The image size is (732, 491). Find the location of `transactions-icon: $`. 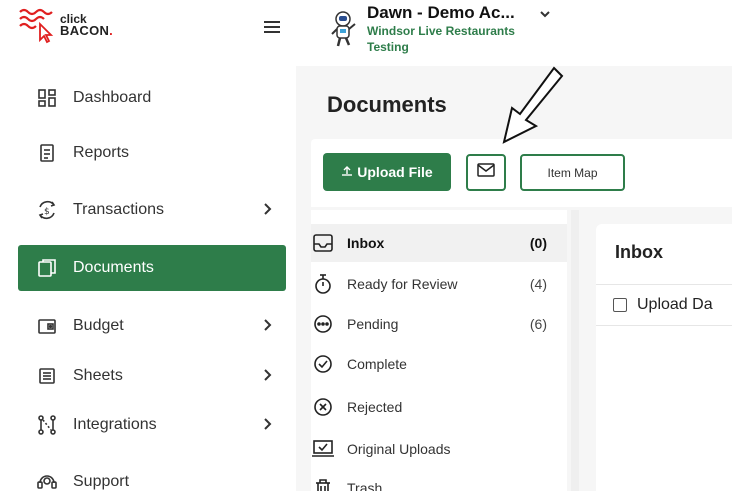

transactions-icon: $ is located at coordinates (47, 210).